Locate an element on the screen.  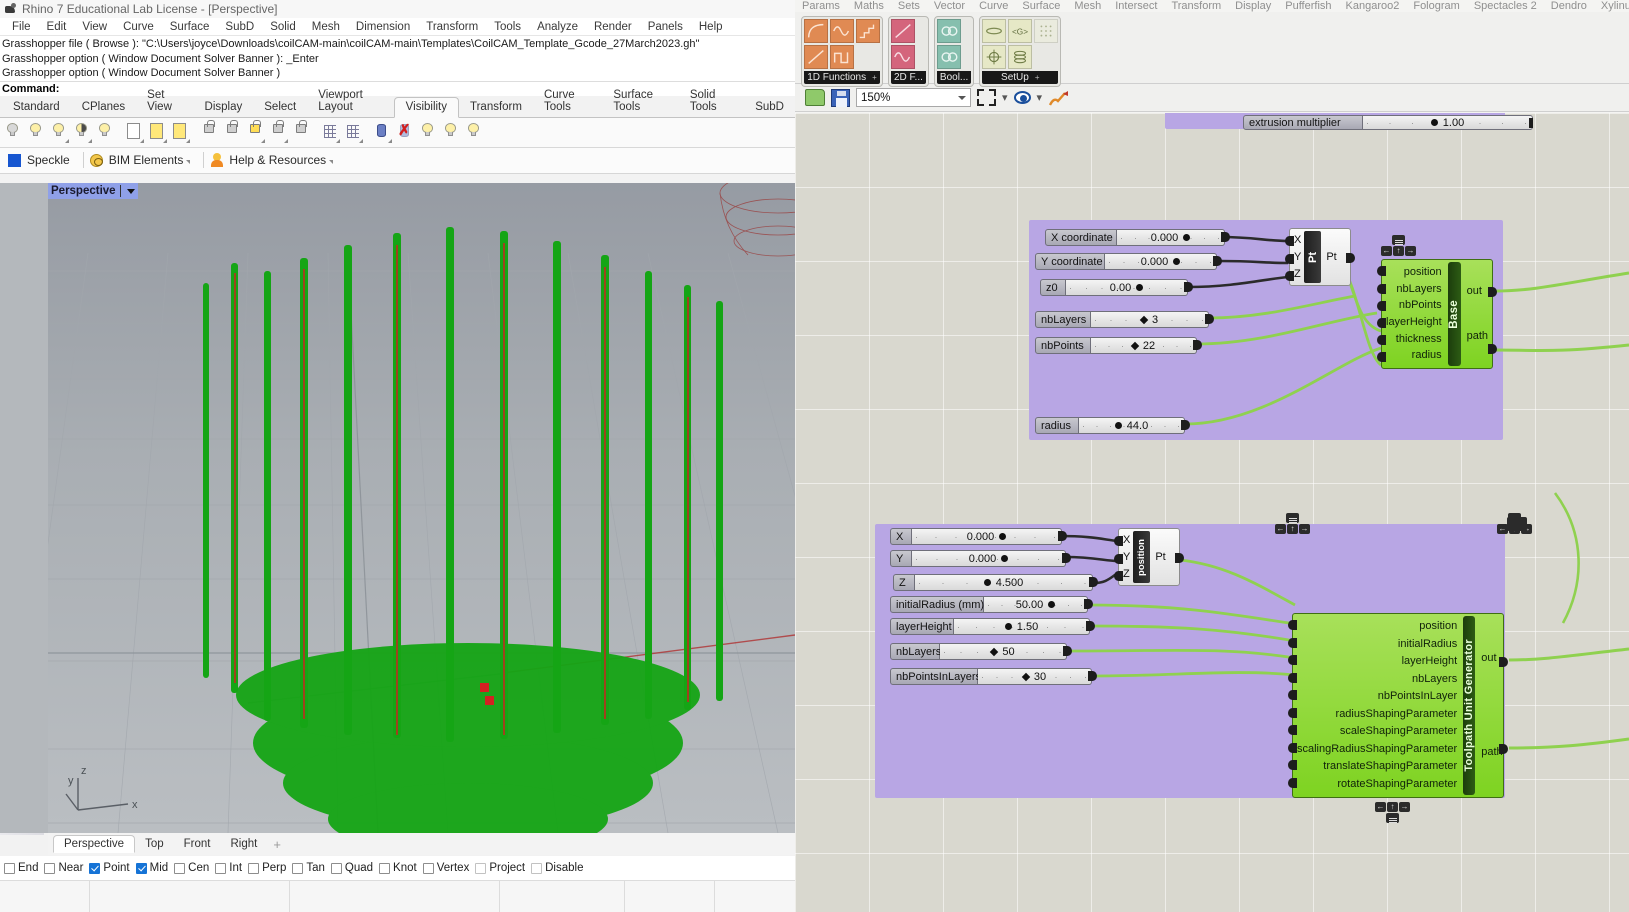
hud-arrow-row: ← ↑ → is located at coordinates (1398, 251).